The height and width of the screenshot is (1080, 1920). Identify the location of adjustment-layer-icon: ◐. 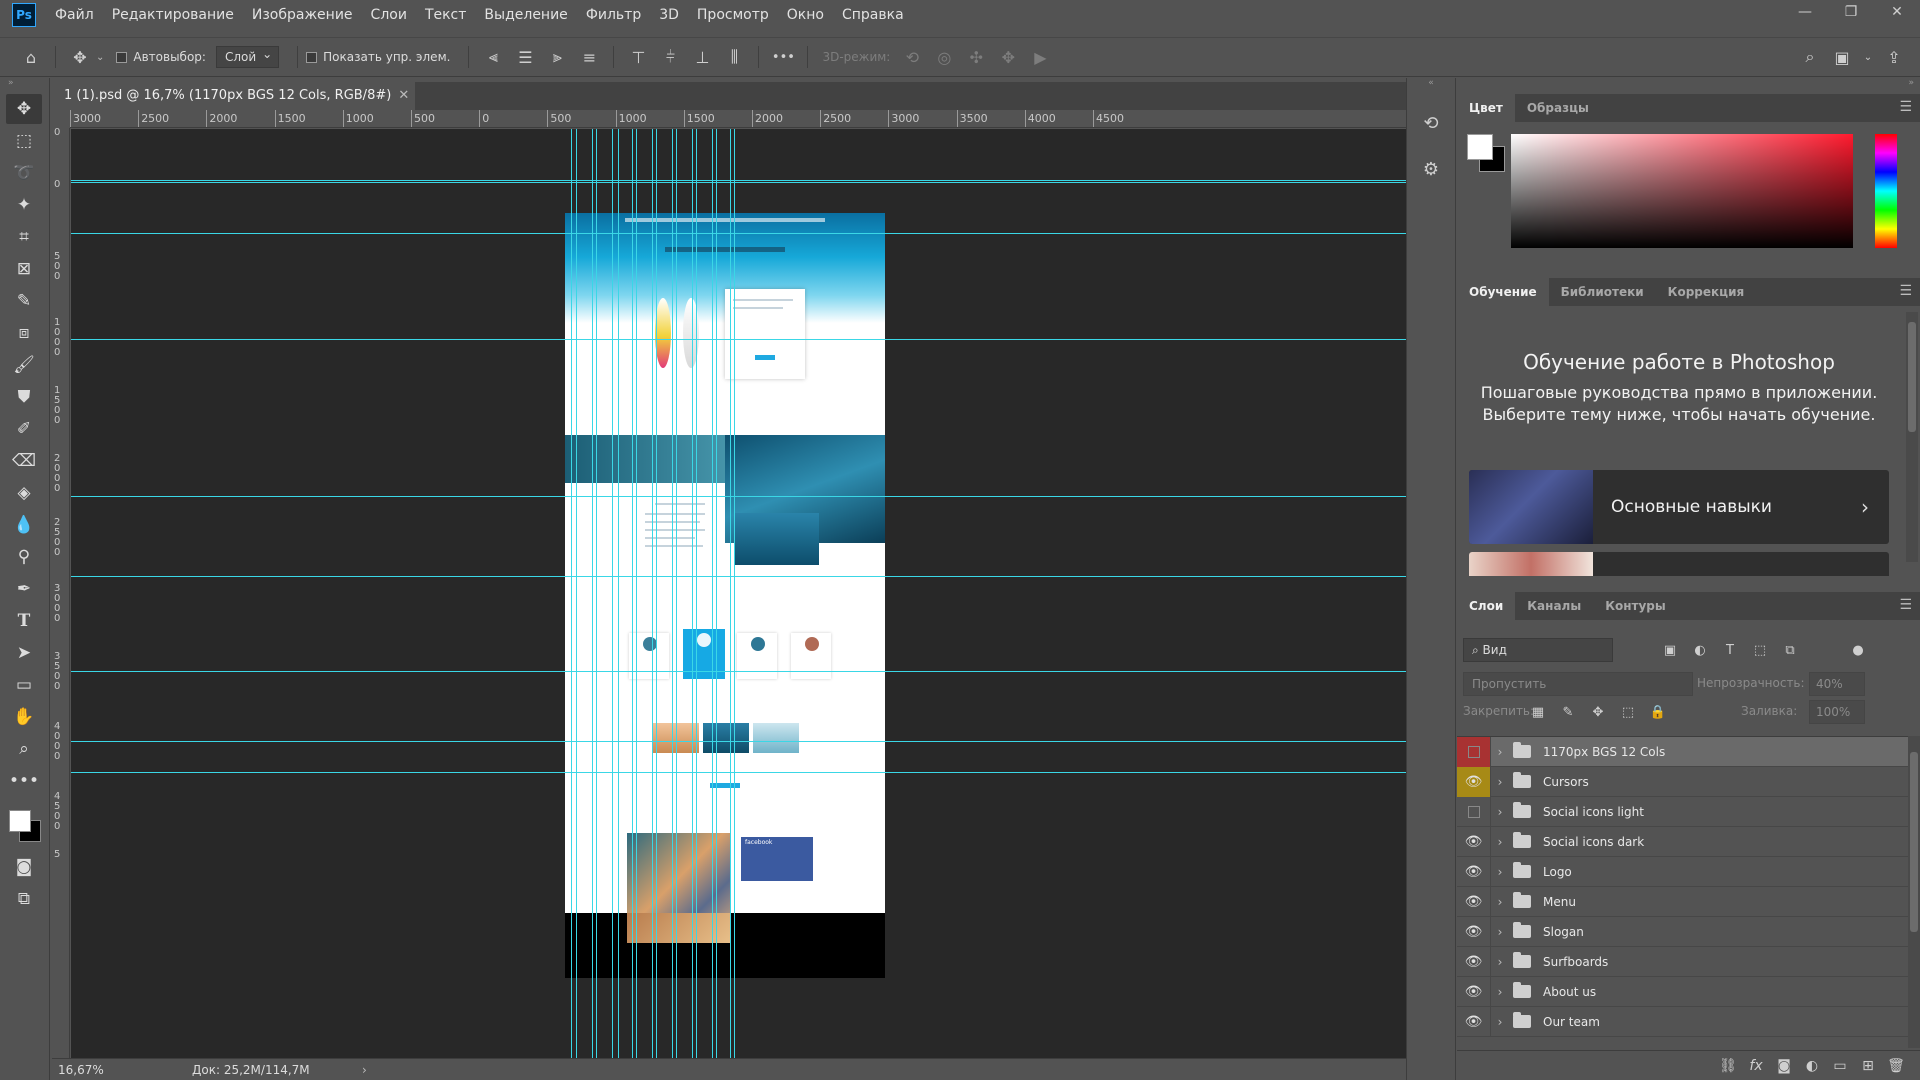
(1812, 1066).